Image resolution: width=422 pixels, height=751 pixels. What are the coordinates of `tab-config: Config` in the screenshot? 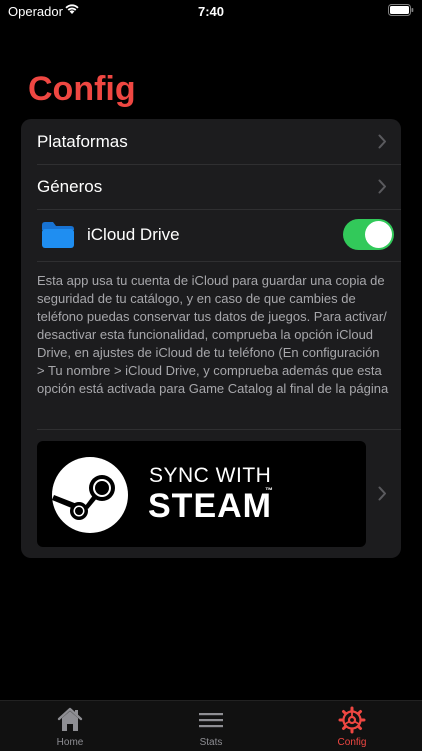 It's located at (352, 726).